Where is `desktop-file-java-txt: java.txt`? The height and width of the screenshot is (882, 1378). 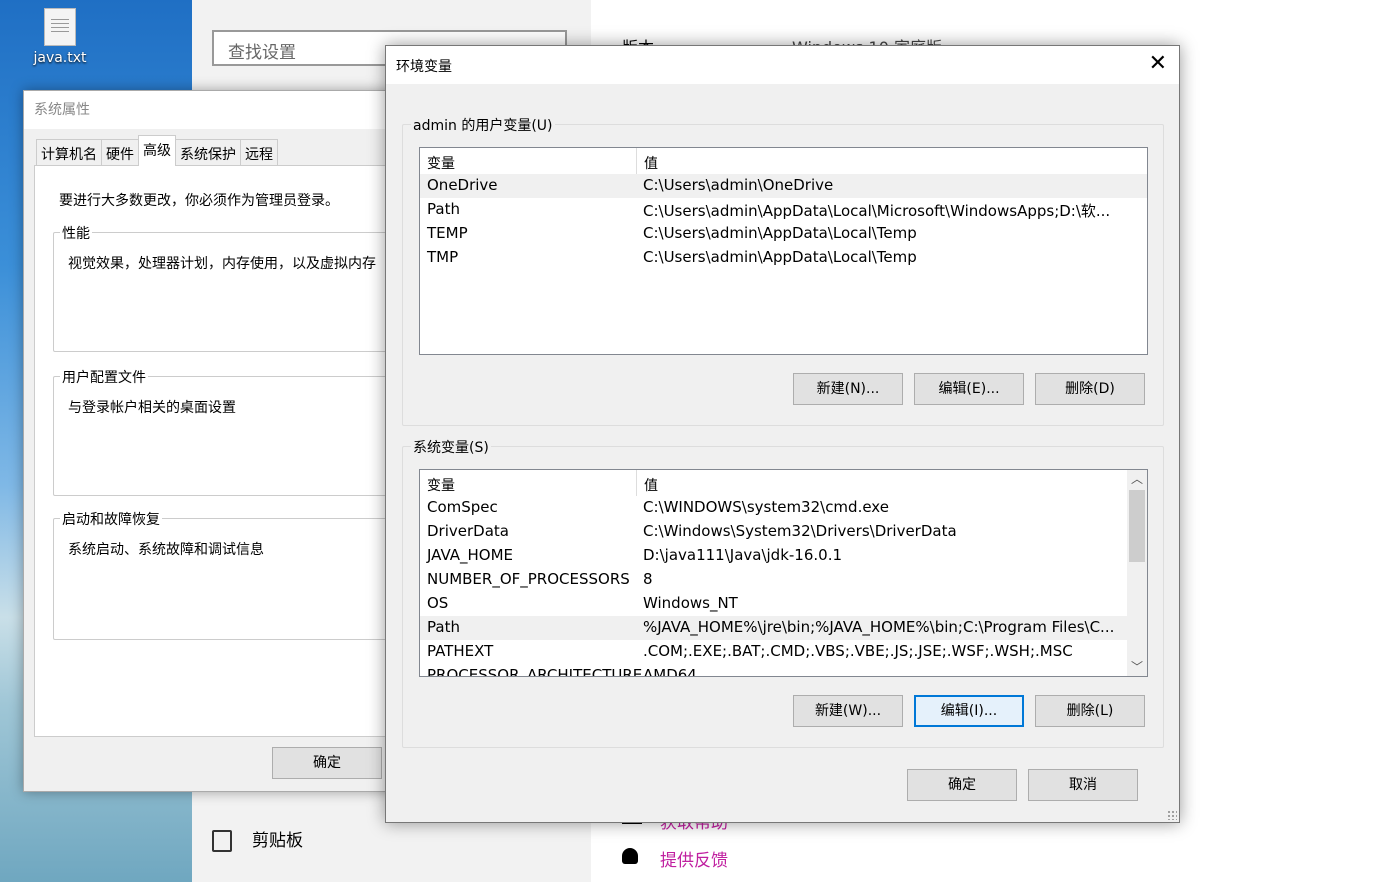 desktop-file-java-txt: java.txt is located at coordinates (60, 37).